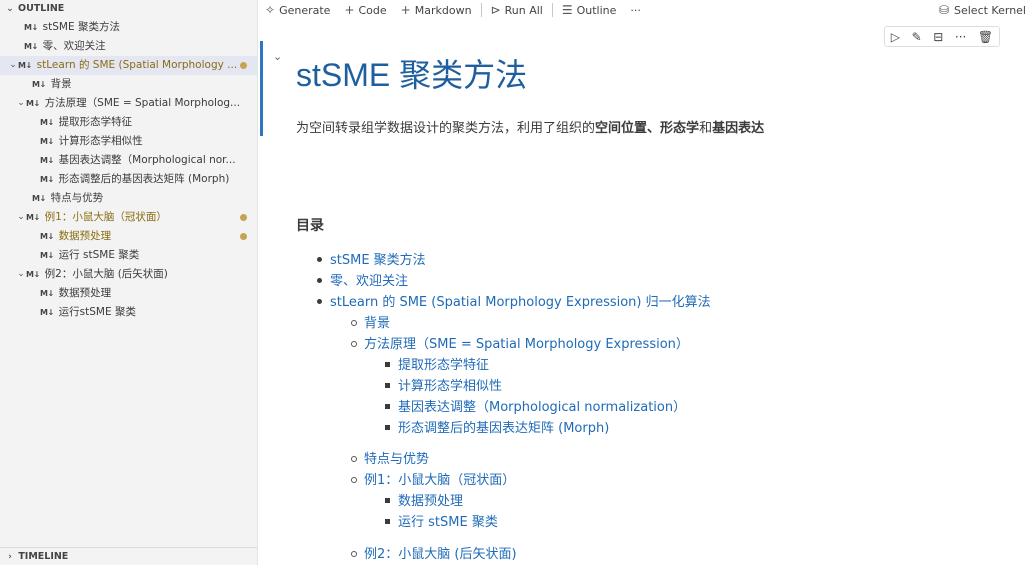 This screenshot has width=1026, height=565. Describe the element at coordinates (365, 10) in the screenshot. I see `add-code-button: + Code` at that location.